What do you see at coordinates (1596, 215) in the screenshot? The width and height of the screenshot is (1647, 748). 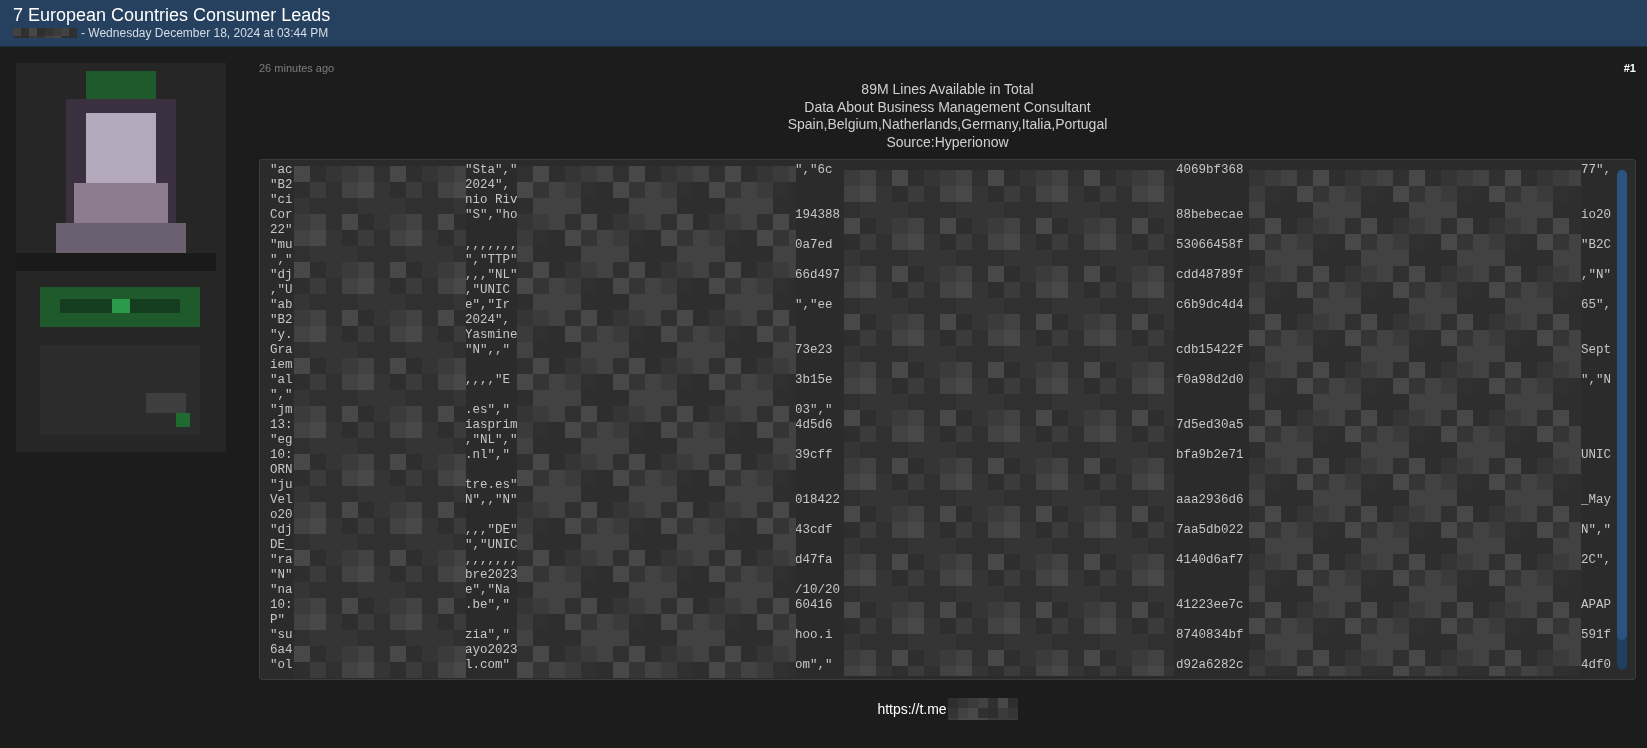 I see `code-fragment: io20` at bounding box center [1596, 215].